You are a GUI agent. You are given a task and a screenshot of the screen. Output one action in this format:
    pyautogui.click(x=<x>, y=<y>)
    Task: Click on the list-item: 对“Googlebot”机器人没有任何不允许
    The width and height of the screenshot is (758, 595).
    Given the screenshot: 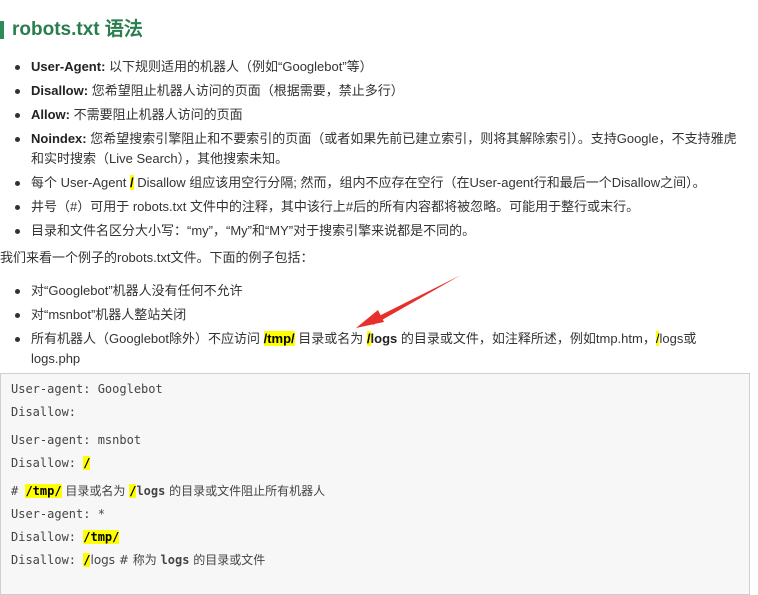 What is the action you would take?
    pyautogui.click(x=379, y=291)
    